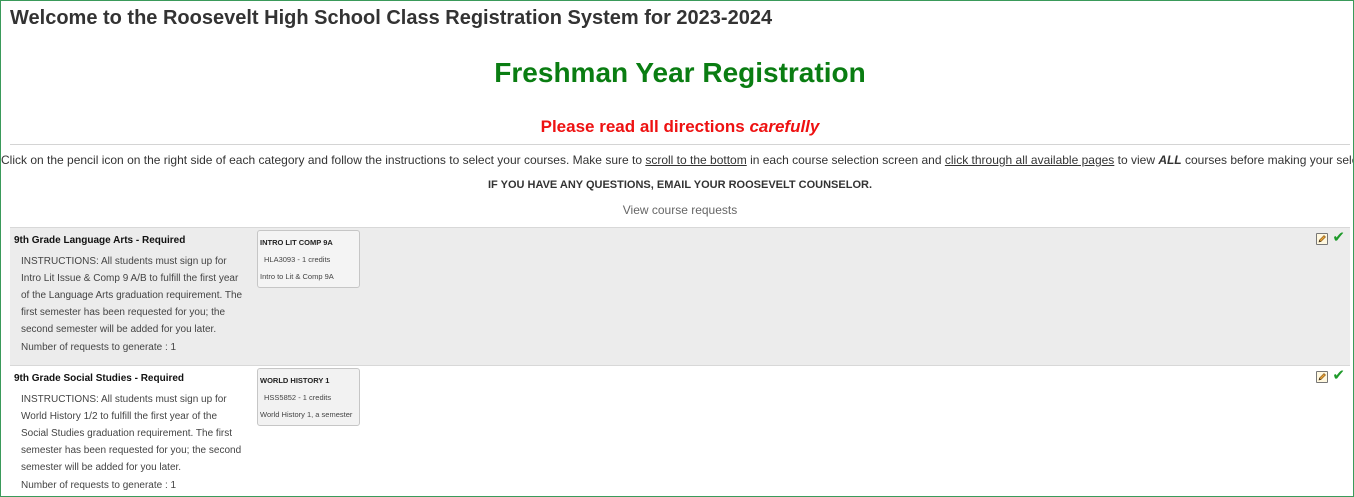 The image size is (1354, 497). I want to click on view-course-requests-link: View course requests, so click(677, 210).